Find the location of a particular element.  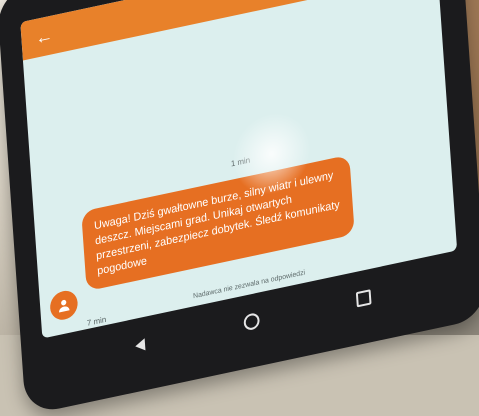

triangle-back-icon is located at coordinates (139, 345).